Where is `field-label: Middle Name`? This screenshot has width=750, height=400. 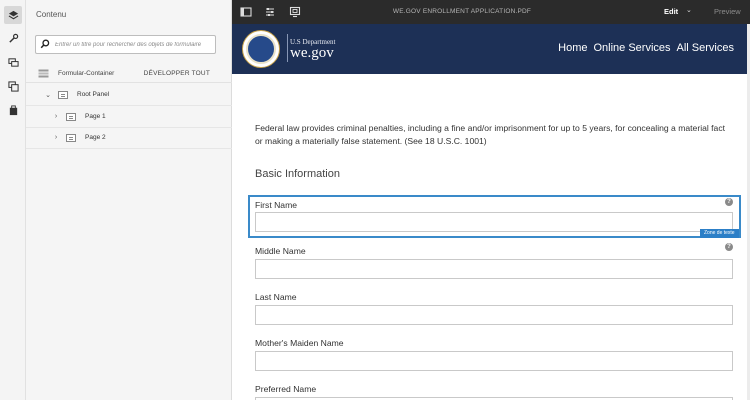 field-label: Middle Name is located at coordinates (280, 251).